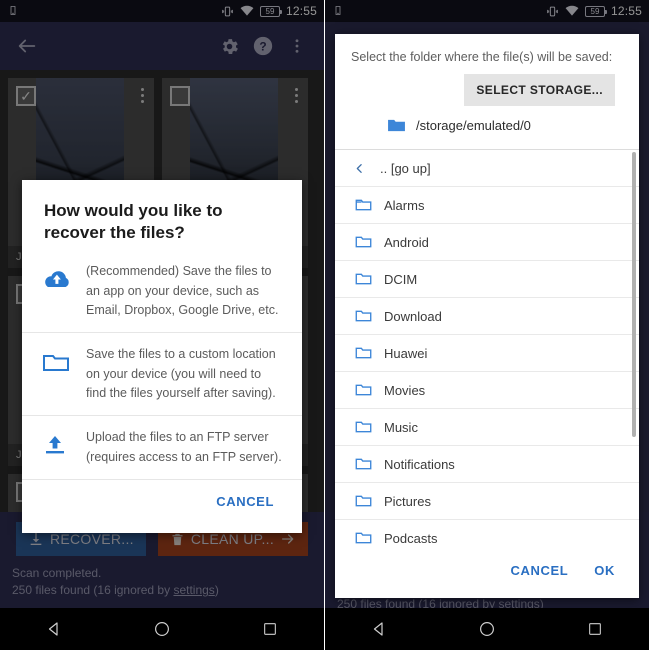 The image size is (649, 650). Describe the element at coordinates (487, 168) in the screenshot. I see `list-item-go-up: .. [go up]` at that location.